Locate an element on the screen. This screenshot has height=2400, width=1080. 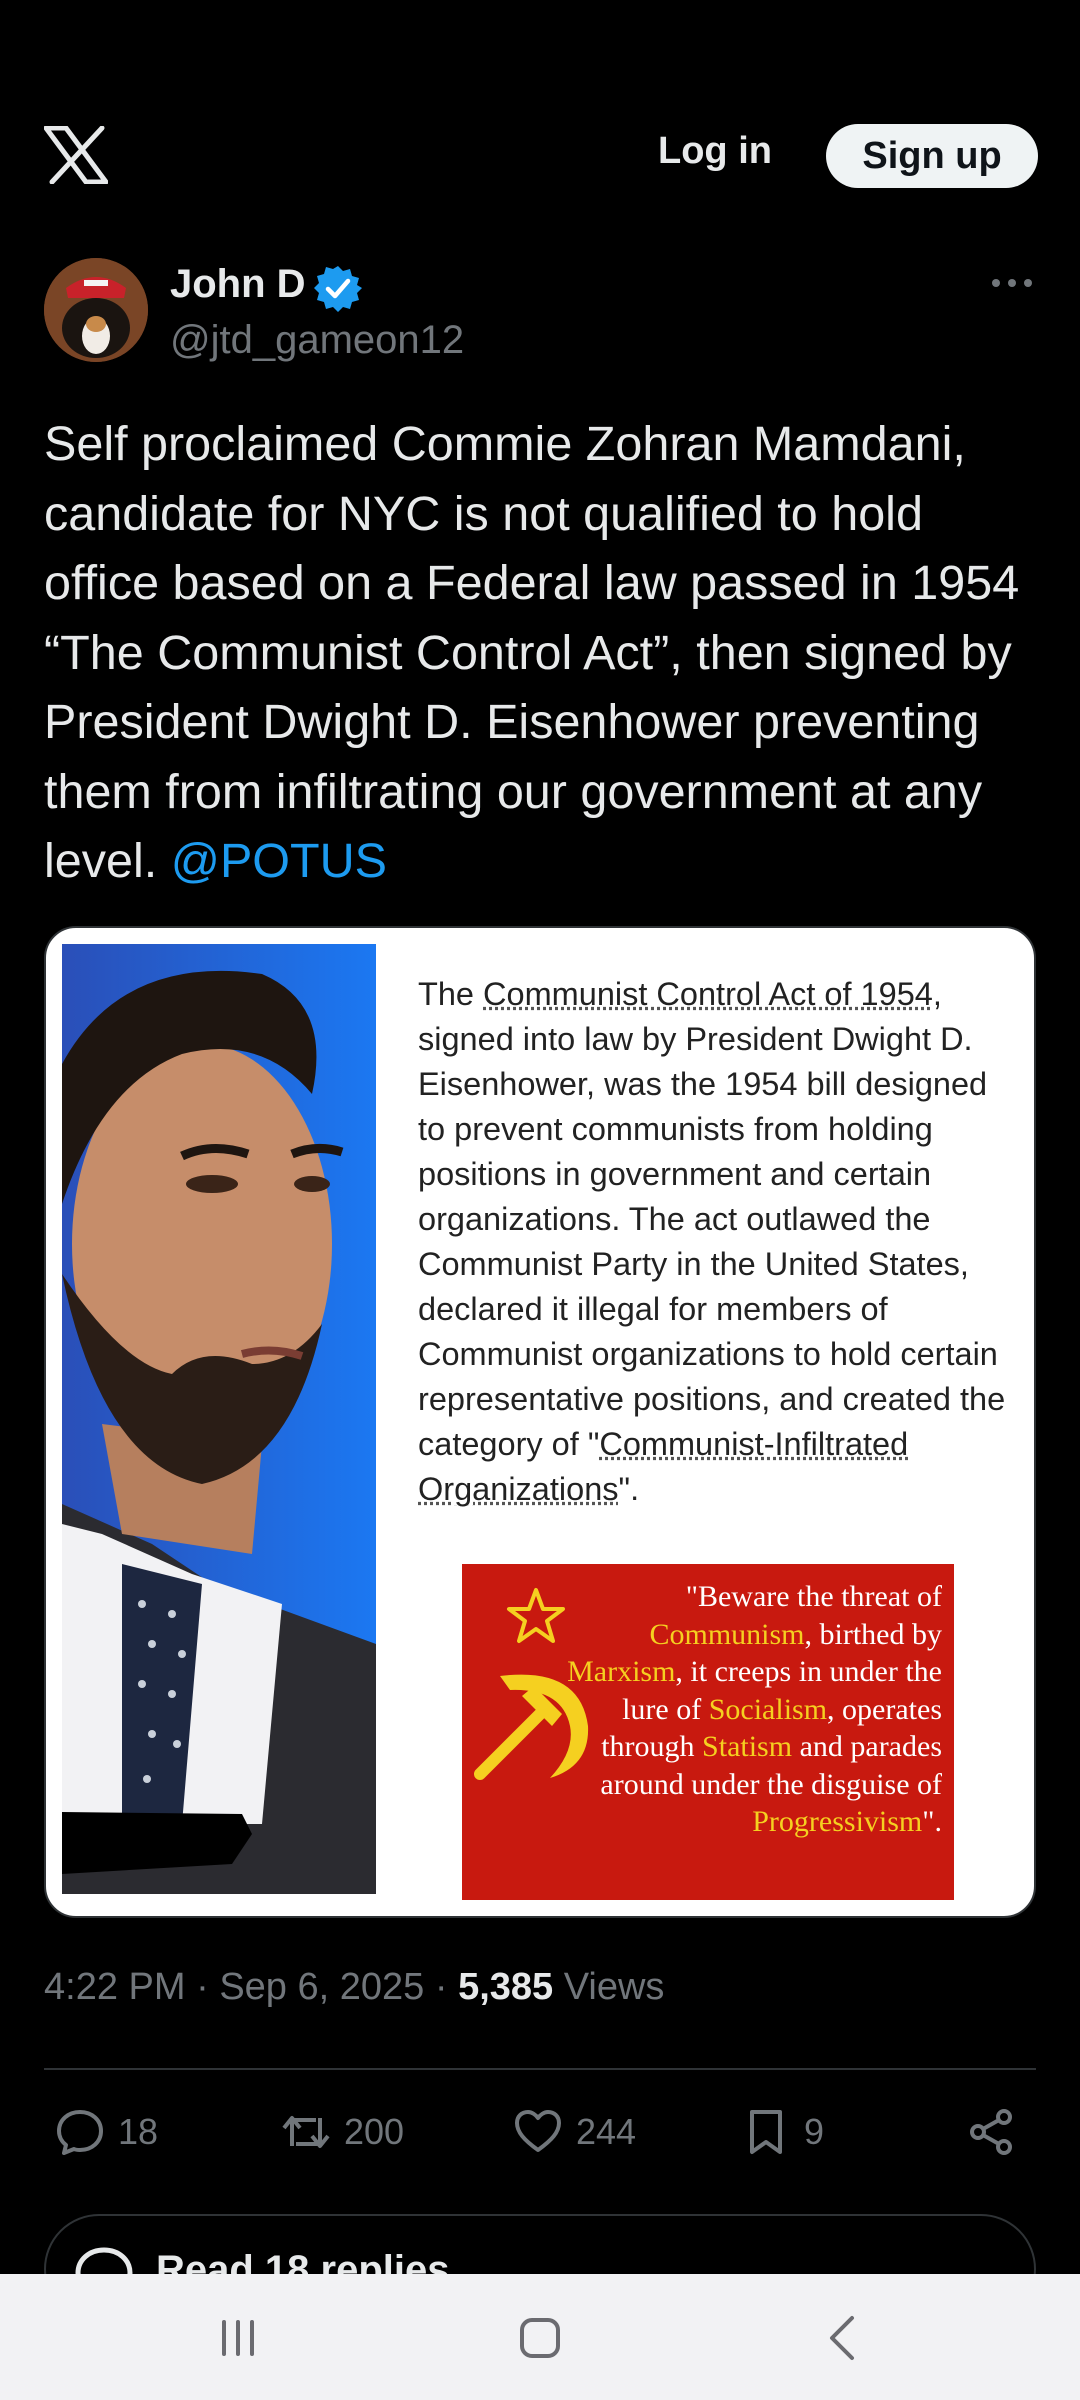
recent-apps-icon is located at coordinates (238, 2338).